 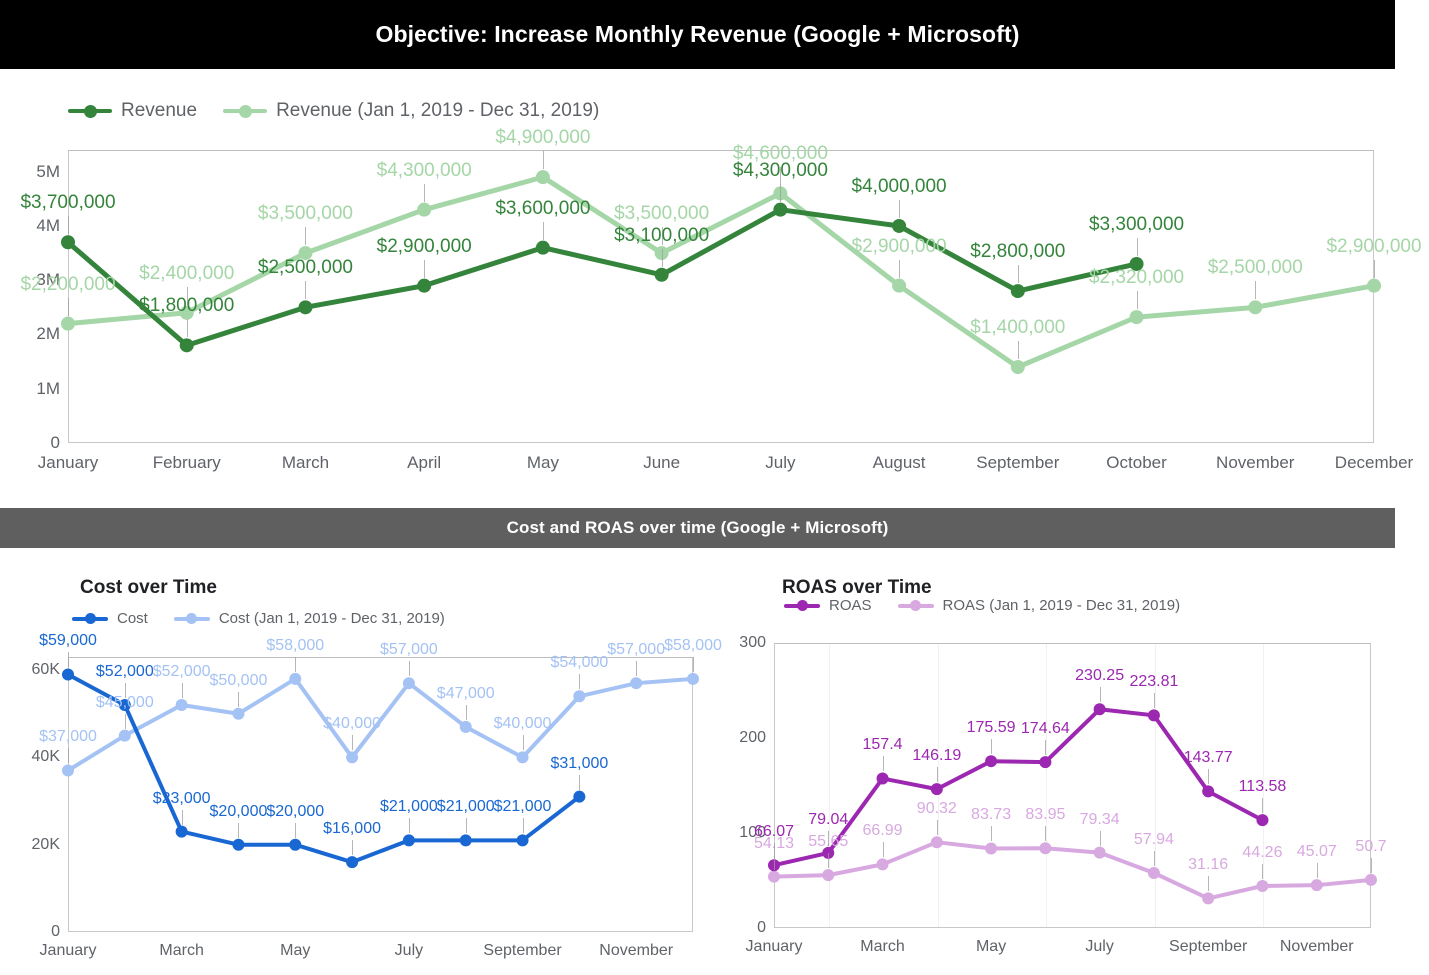 What do you see at coordinates (411, 111) in the screenshot?
I see `legend-item: Revenue (Jan 1, 2019 - Dec 31, 2019)` at bounding box center [411, 111].